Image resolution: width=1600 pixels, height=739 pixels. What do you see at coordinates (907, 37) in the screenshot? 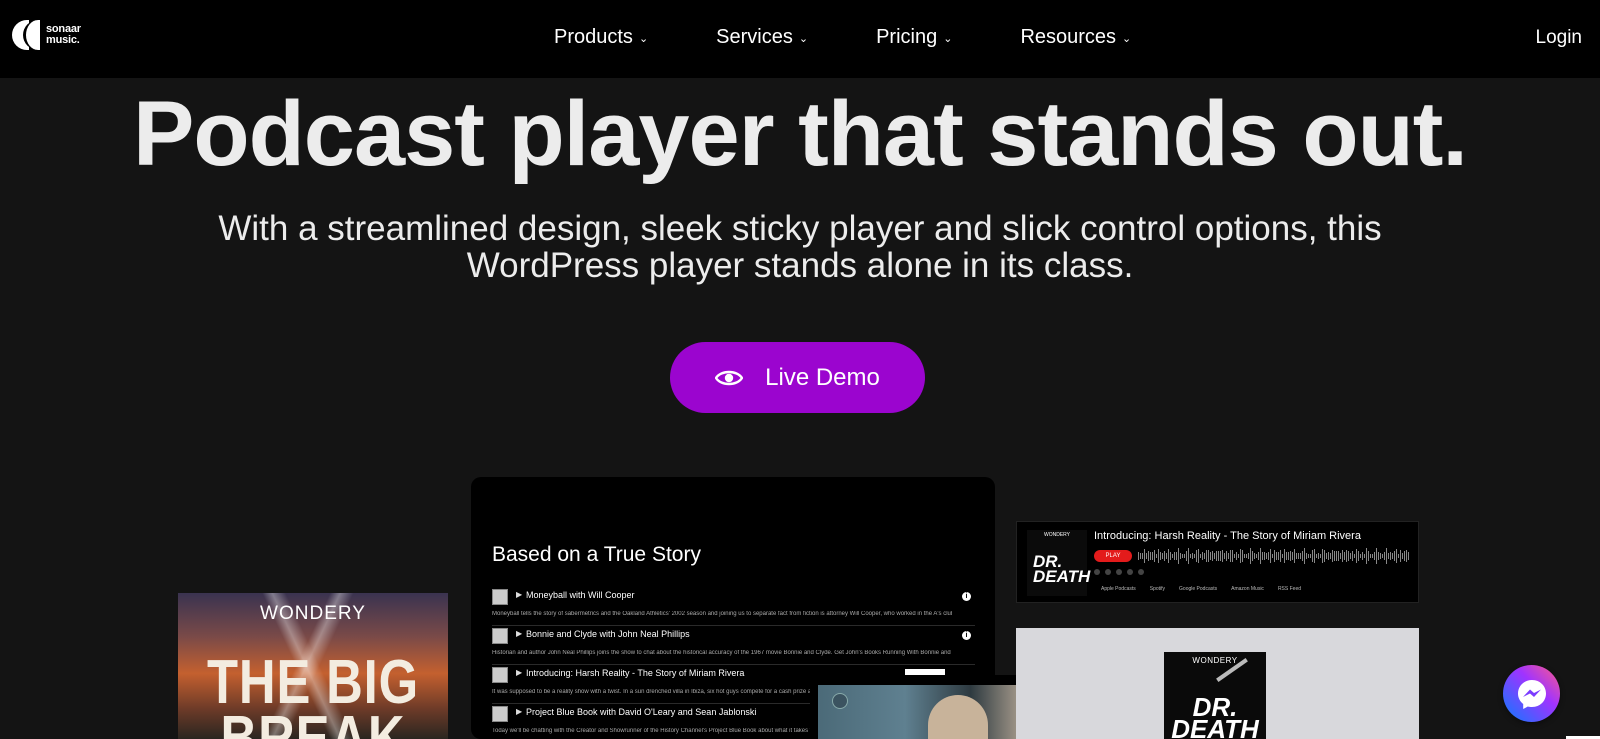
I see `nav-item-label: Pricing` at bounding box center [907, 37].